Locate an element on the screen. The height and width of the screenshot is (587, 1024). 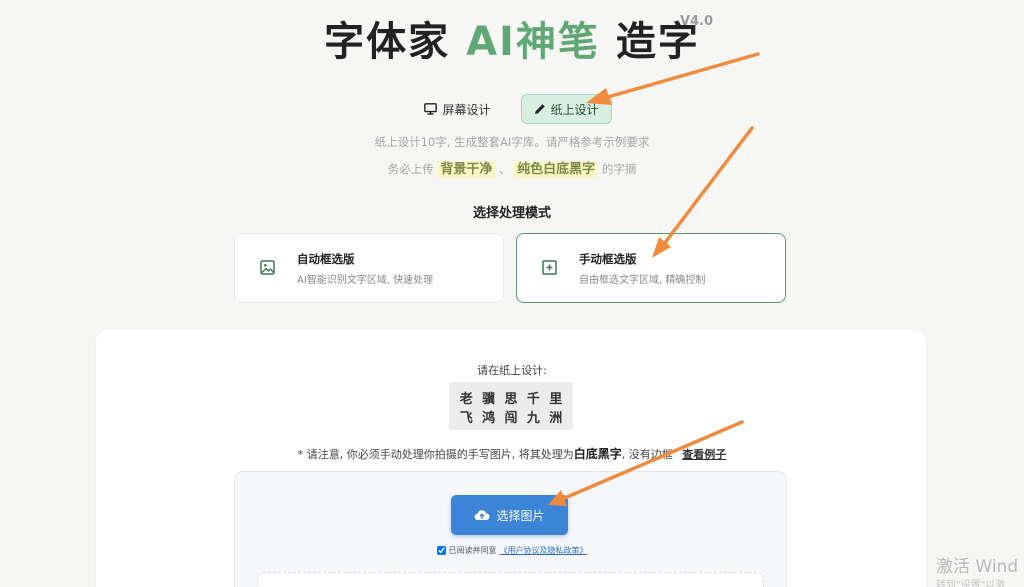
notice-bold: 白底黑字 is located at coordinates (597, 454).